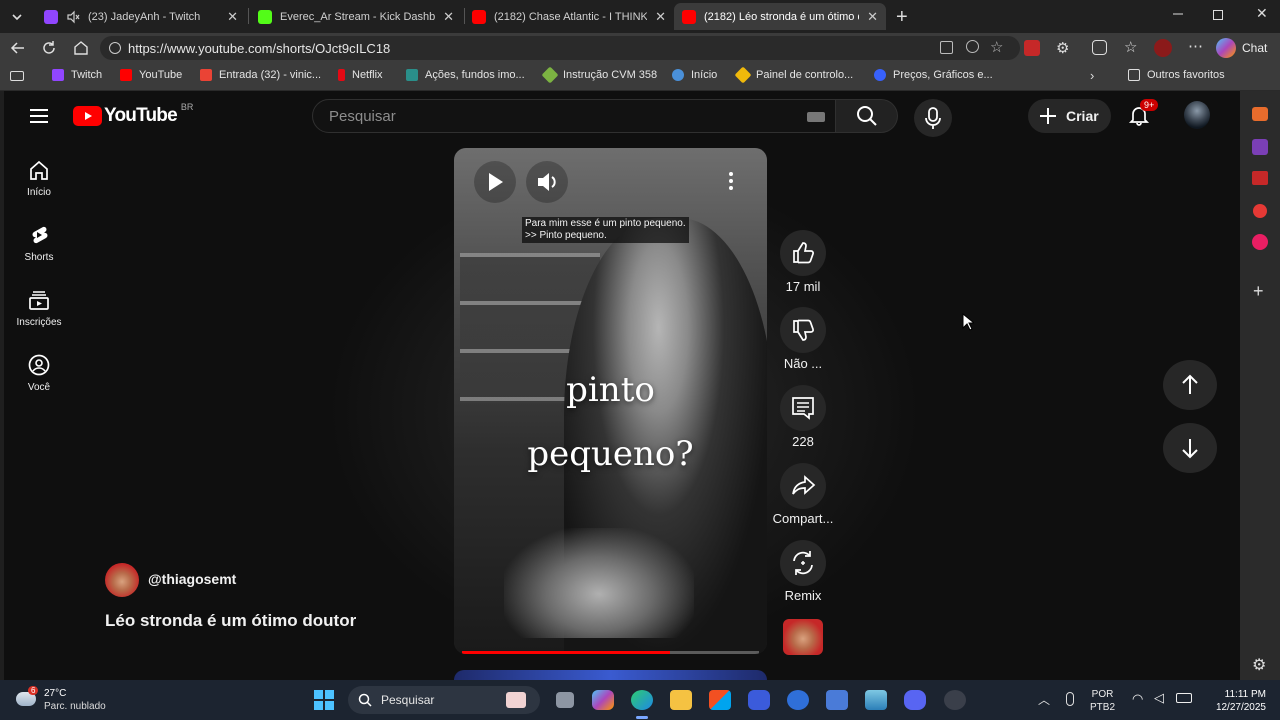 This screenshot has height=720, width=1280. I want to click on notifications-button: 9+, so click(1143, 114).